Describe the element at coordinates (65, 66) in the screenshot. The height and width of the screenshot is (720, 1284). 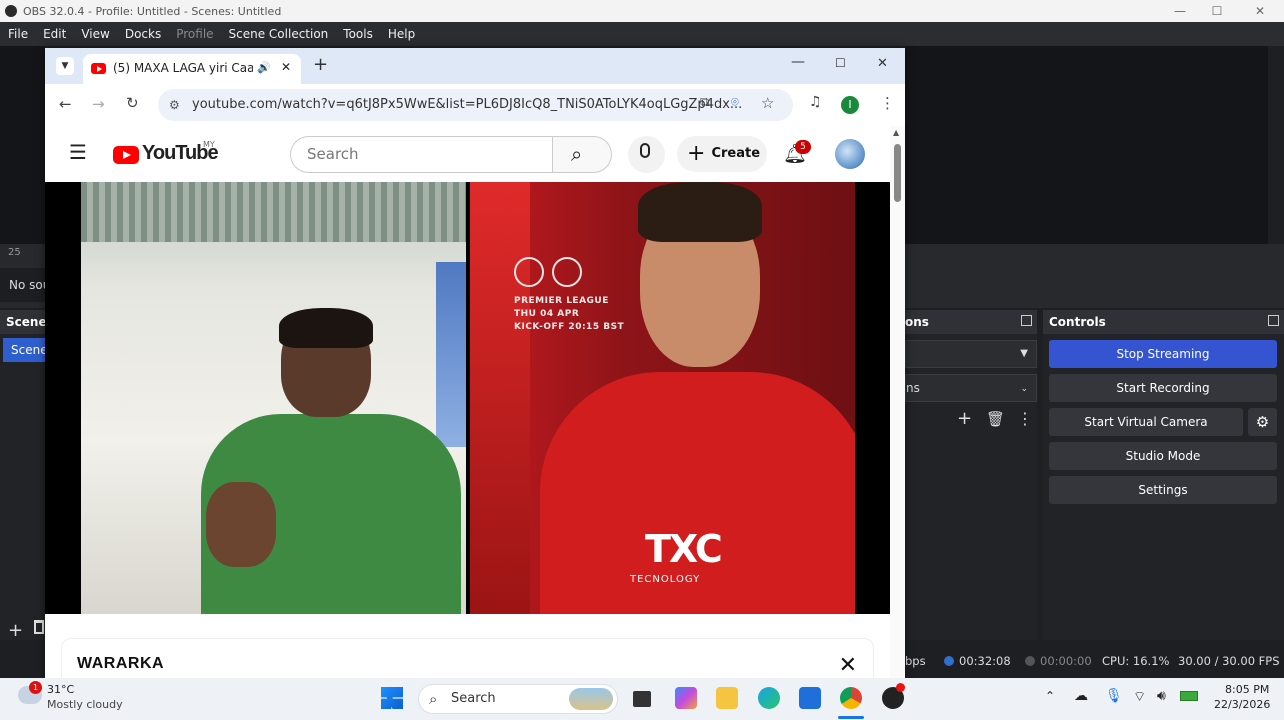
I see `tab-search-icon: ▼` at that location.